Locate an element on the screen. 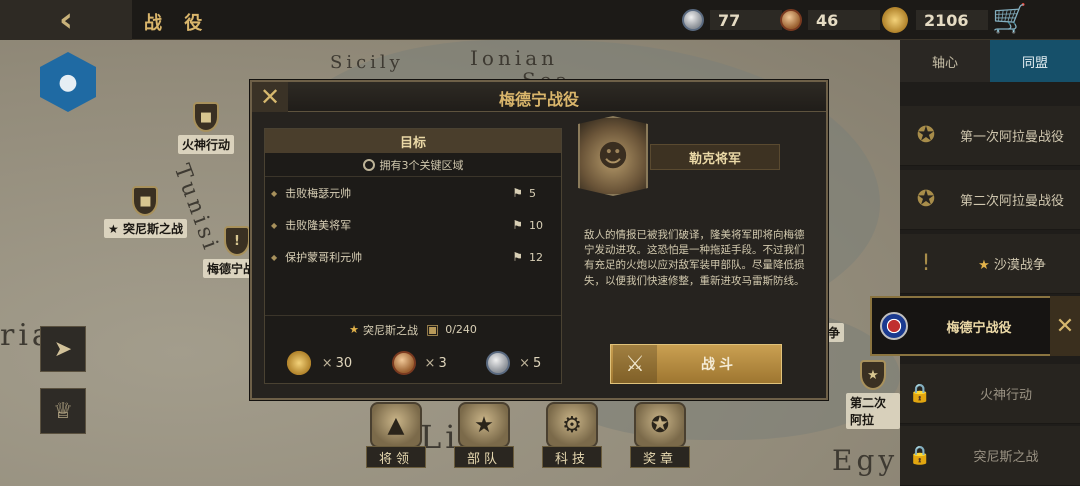  tech-button: ⚙ 科技 is located at coordinates (572, 435).